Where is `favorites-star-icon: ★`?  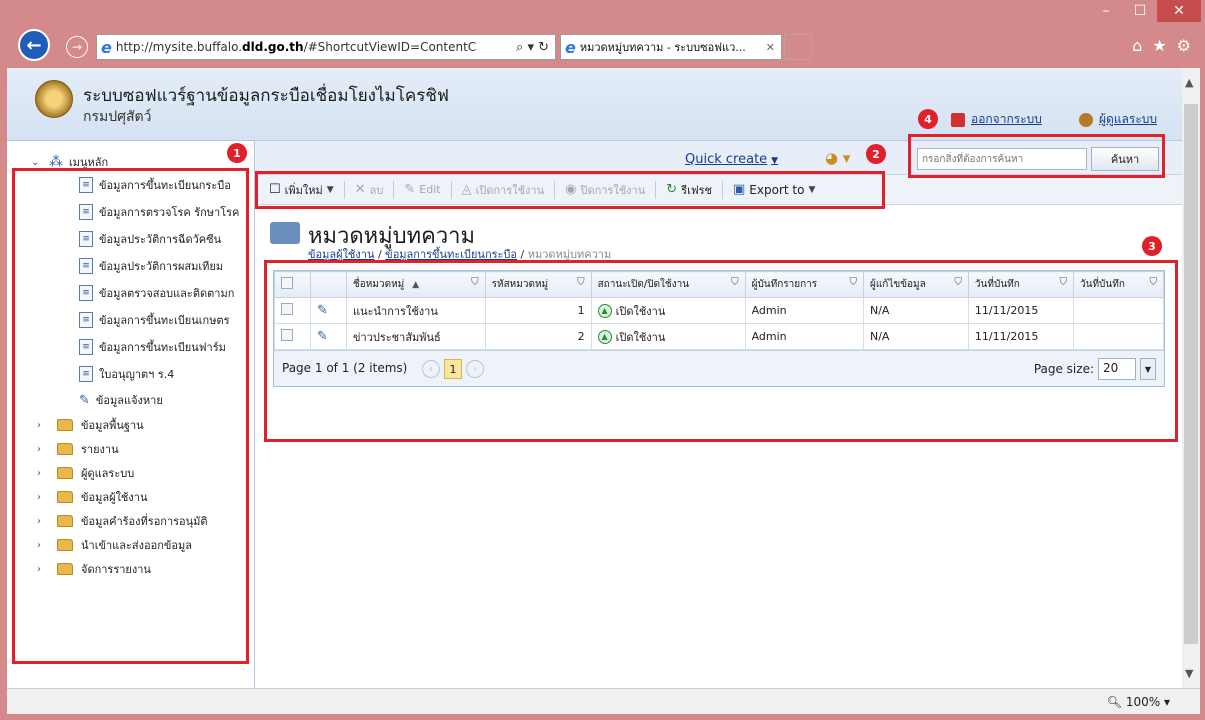 favorites-star-icon: ★ is located at coordinates (1159, 45).